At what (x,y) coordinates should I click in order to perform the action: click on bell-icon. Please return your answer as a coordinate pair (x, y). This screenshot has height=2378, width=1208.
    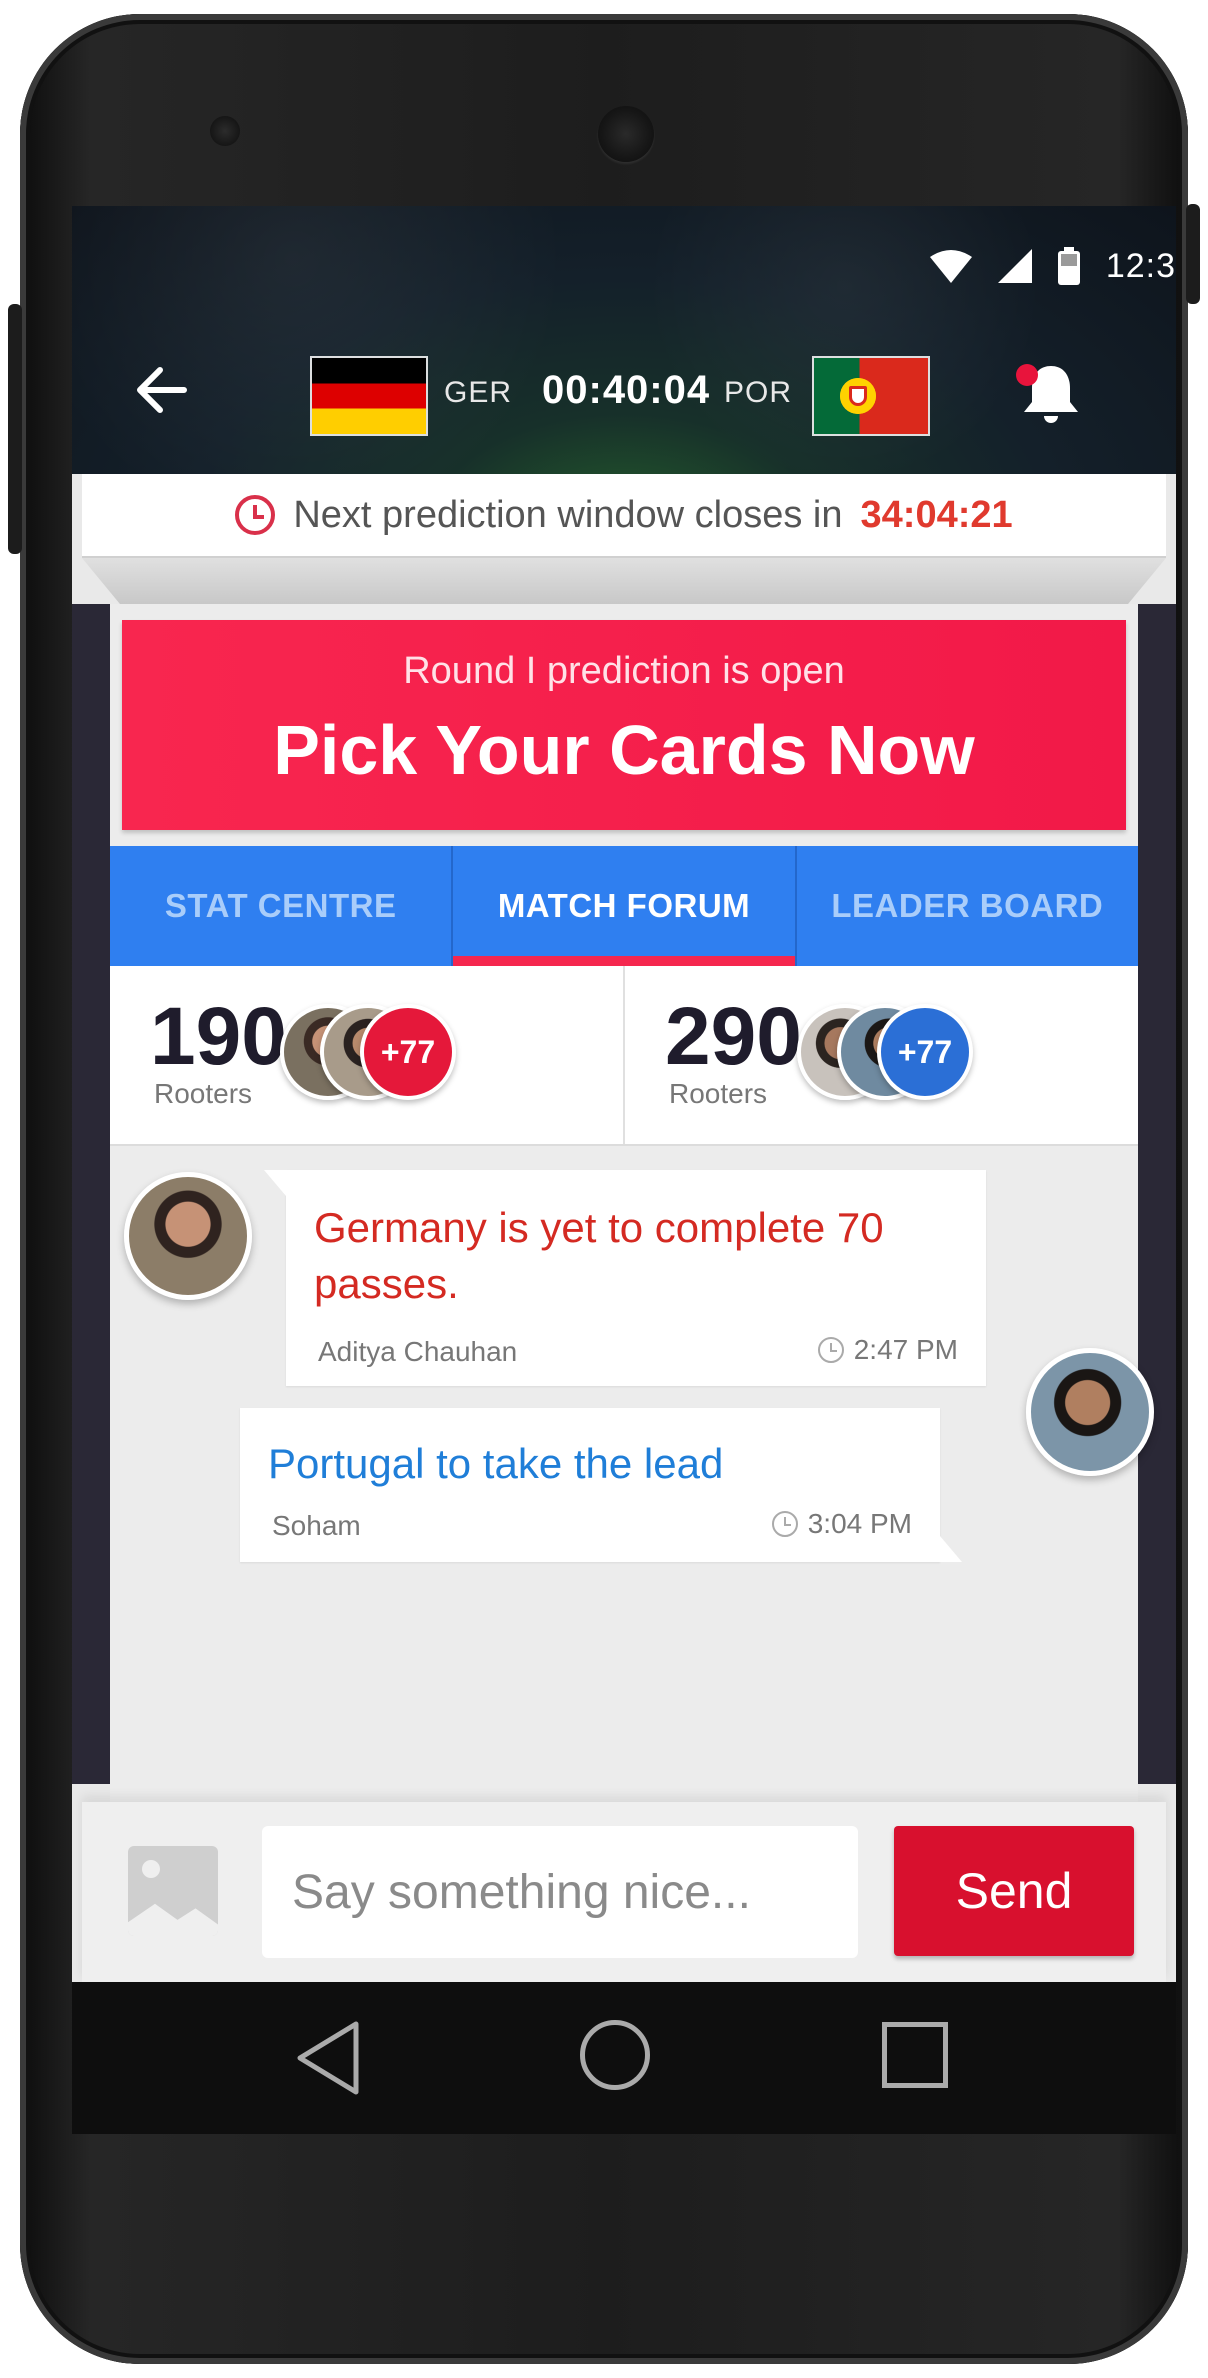
    Looking at the image, I should click on (1051, 393).